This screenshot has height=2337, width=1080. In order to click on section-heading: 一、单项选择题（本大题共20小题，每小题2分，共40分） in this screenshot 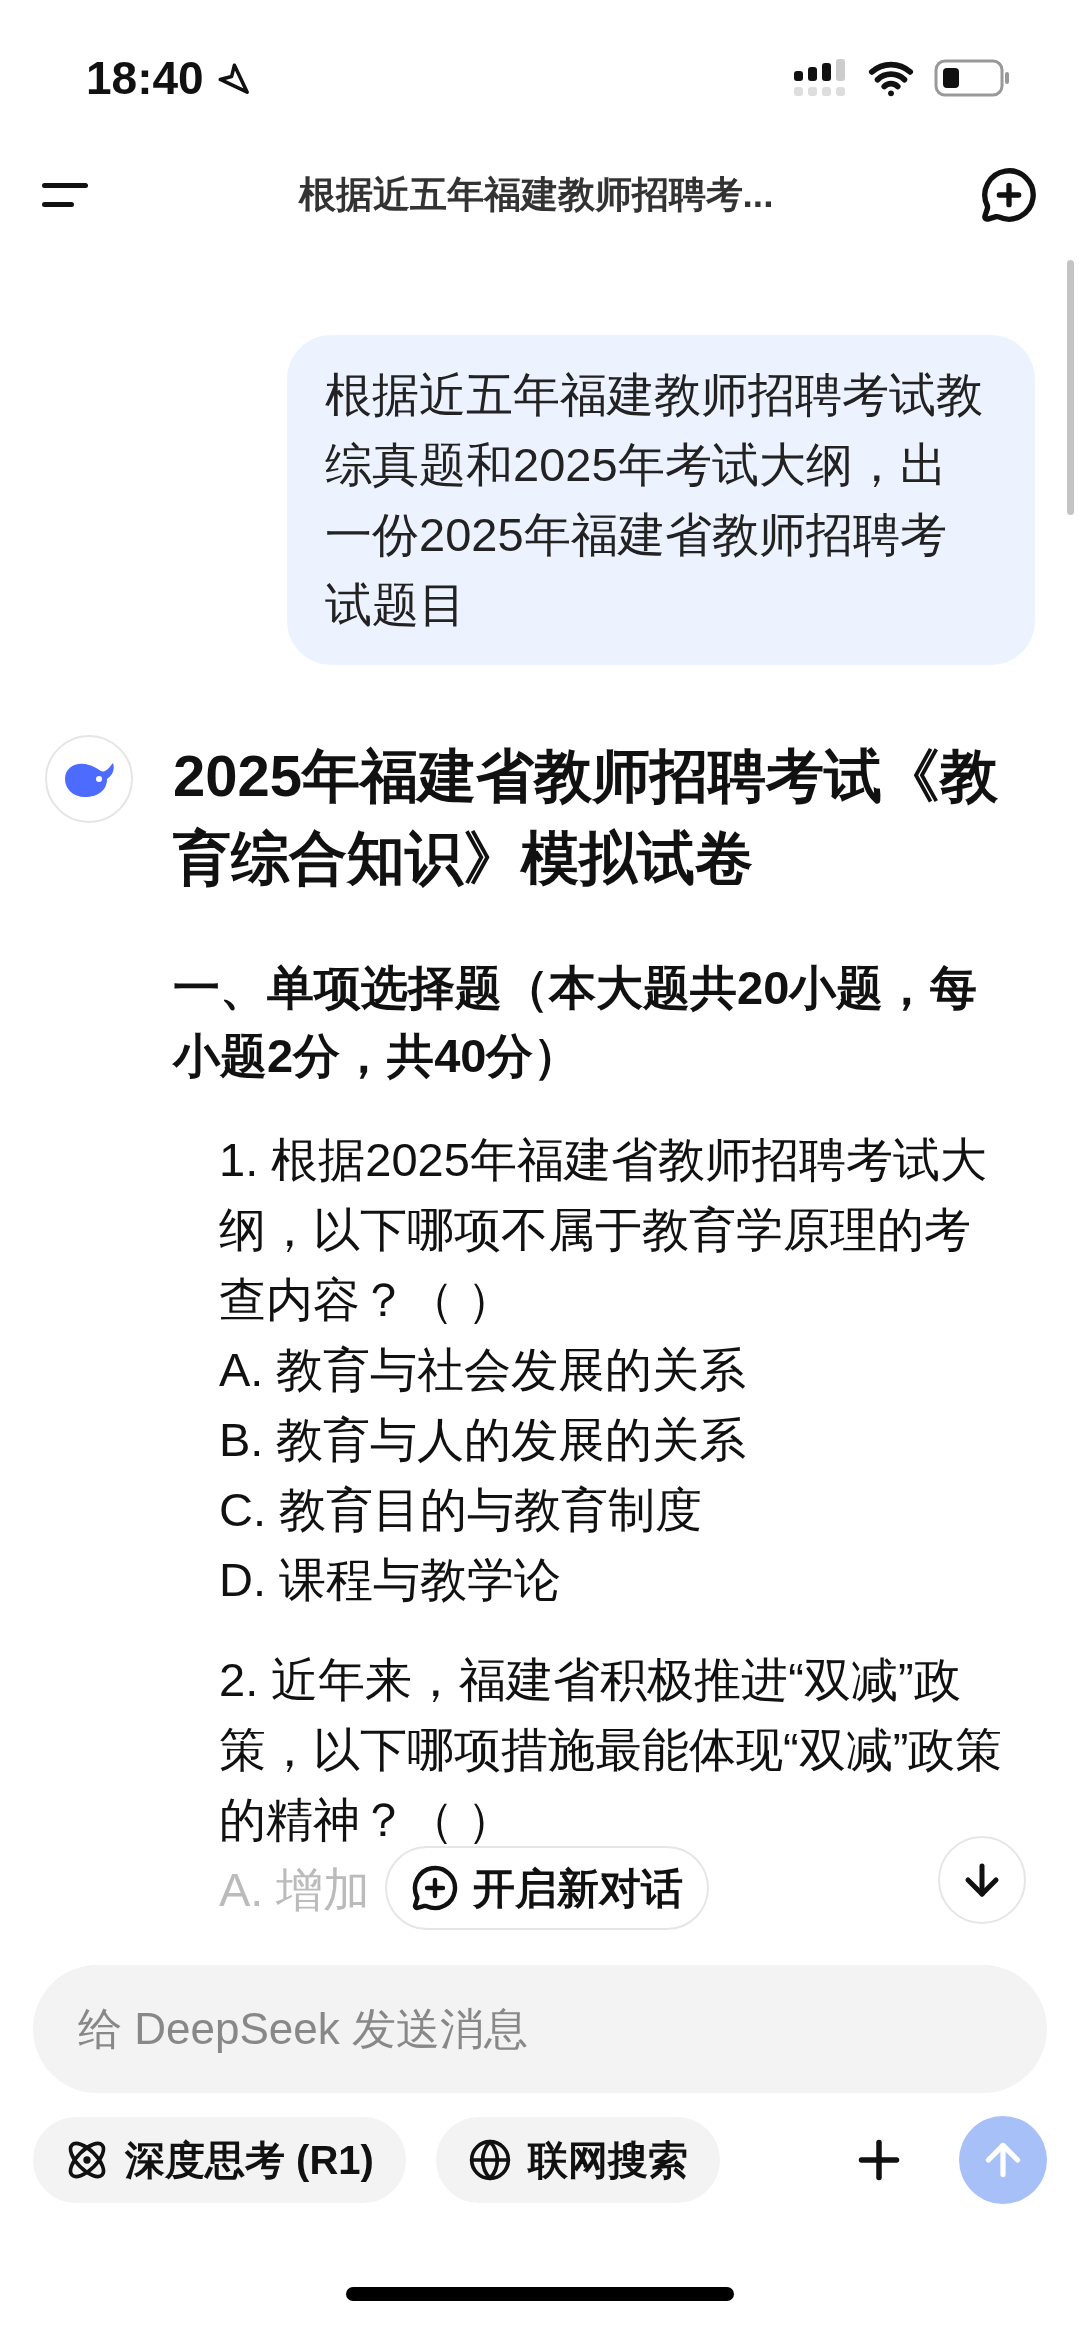, I will do `click(576, 1022)`.